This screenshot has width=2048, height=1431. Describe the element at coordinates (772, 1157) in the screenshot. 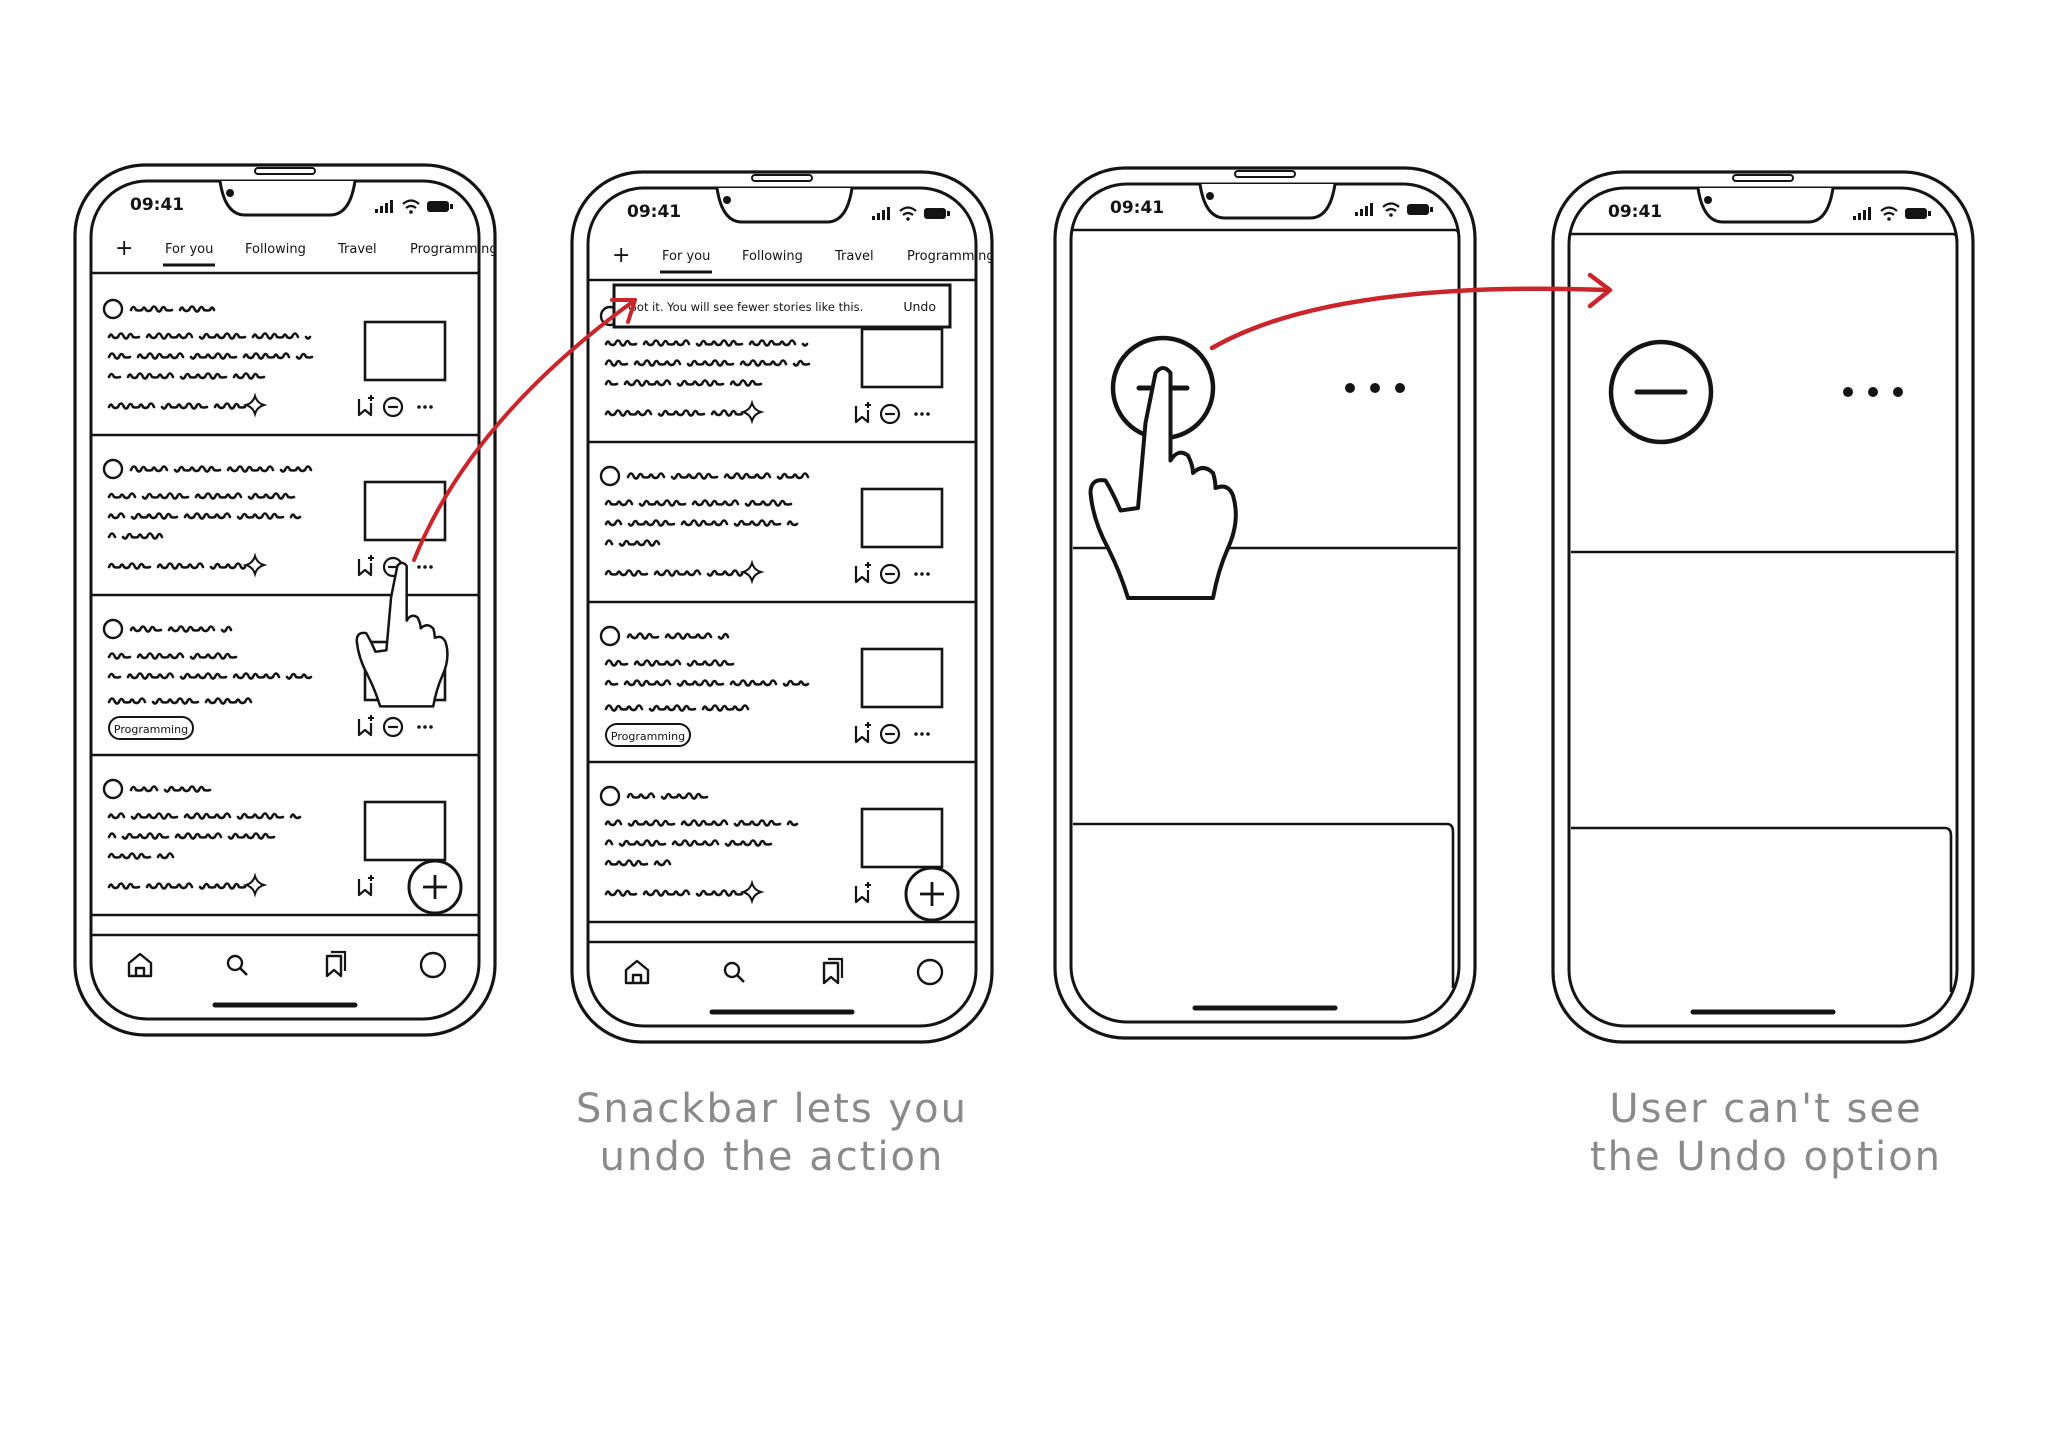

I see `caption-line: undo the action` at that location.